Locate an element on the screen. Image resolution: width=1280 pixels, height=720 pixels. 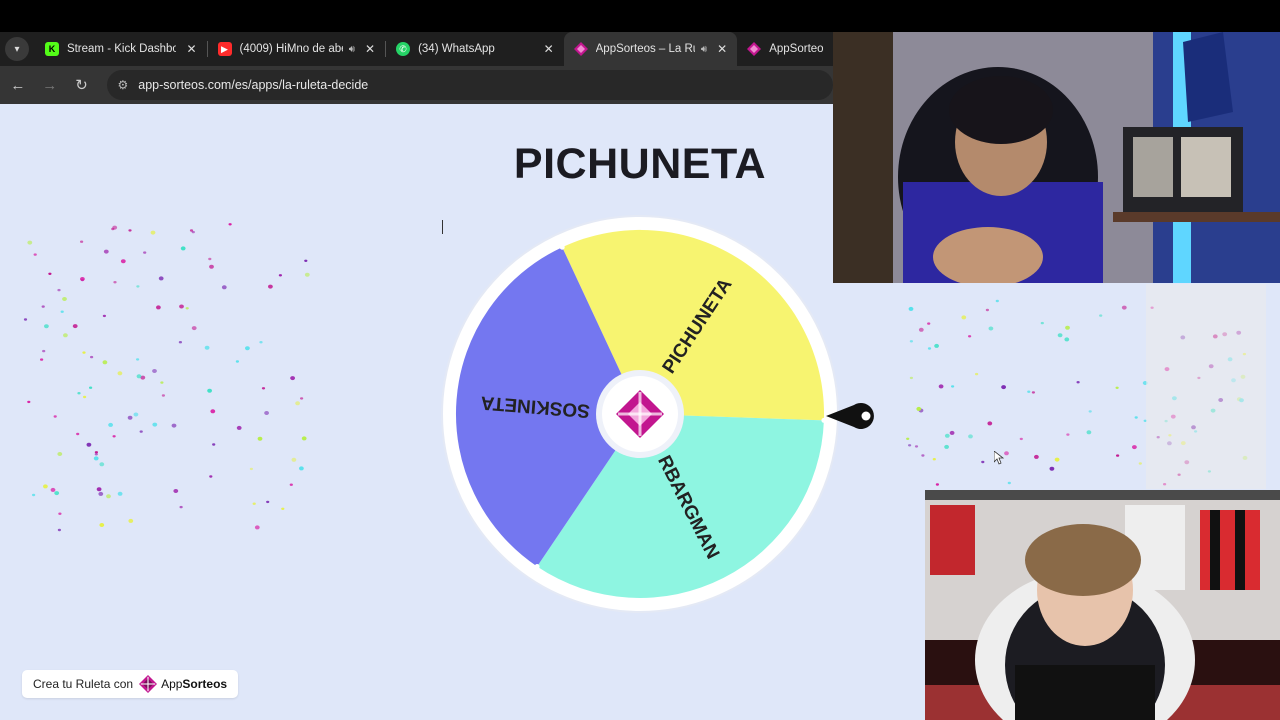
reload-icon: ↻ is located at coordinates (82, 85).